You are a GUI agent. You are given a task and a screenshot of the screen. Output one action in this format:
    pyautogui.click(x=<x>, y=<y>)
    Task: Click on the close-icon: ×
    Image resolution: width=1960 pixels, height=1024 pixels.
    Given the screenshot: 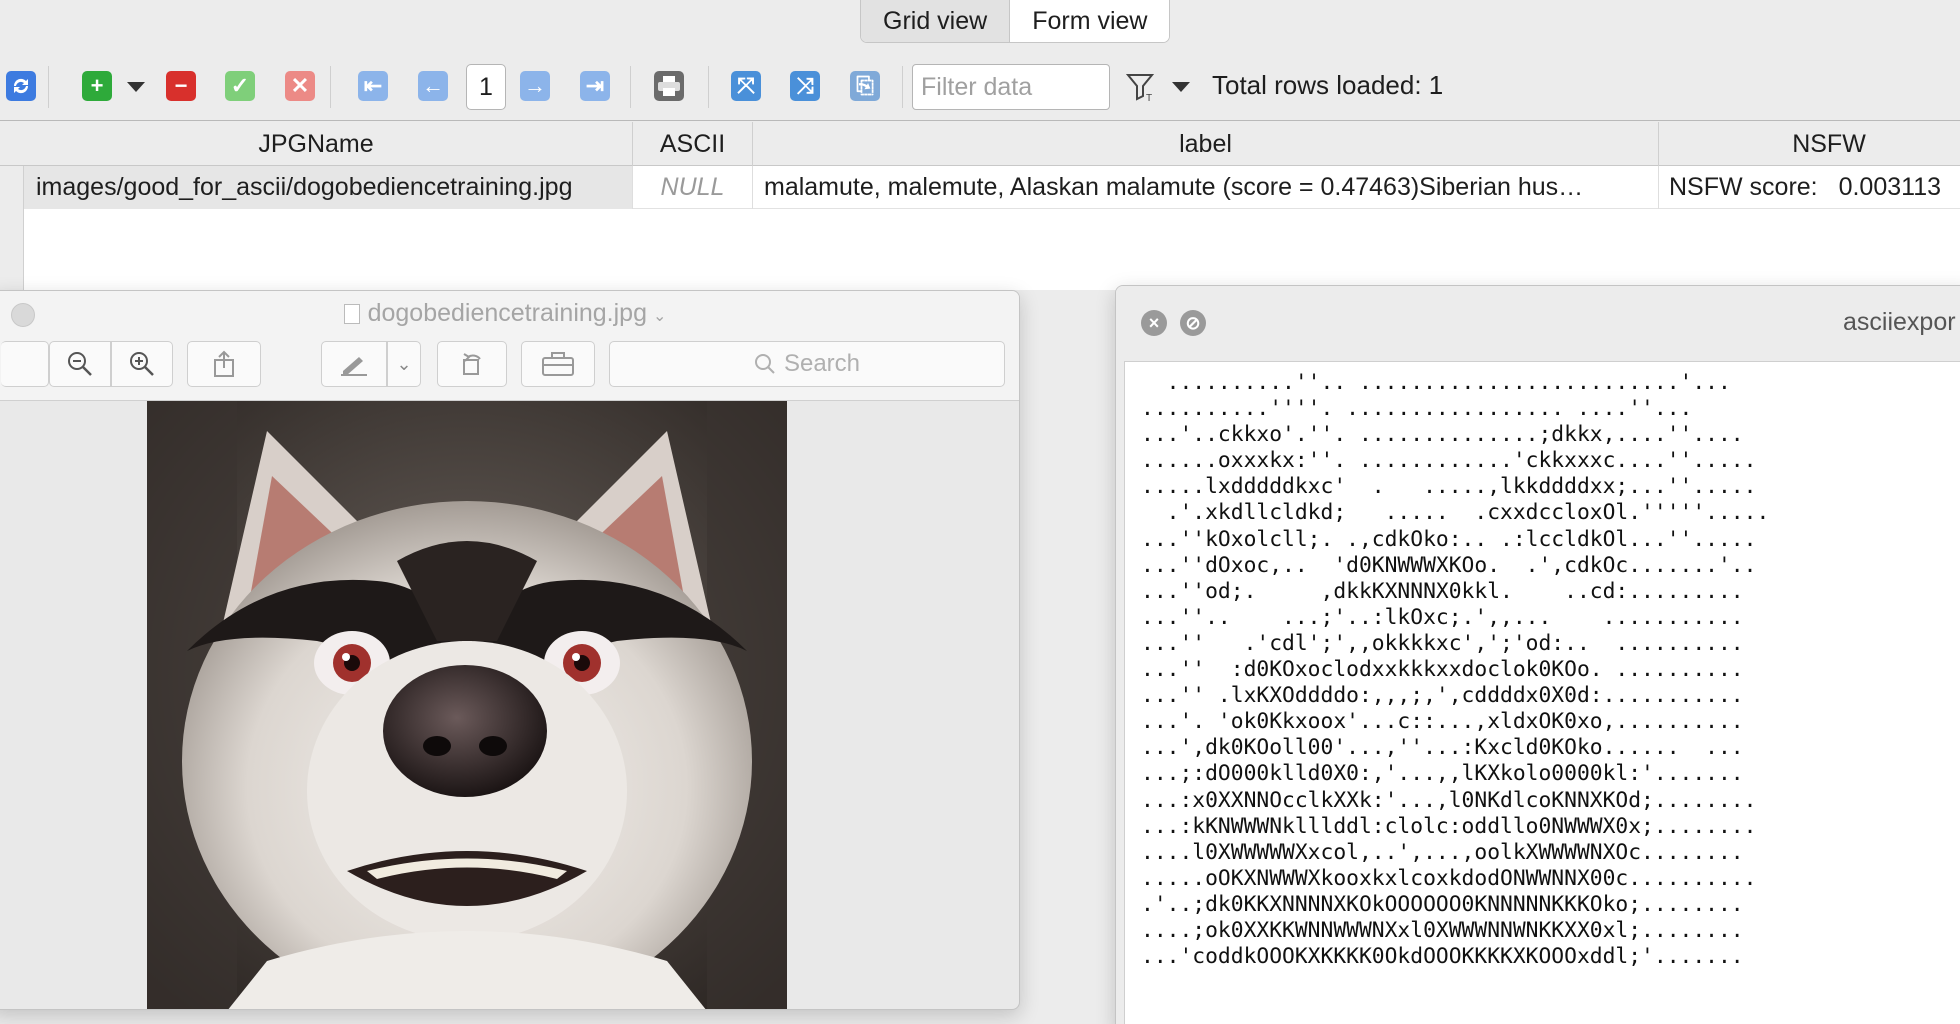 What is the action you would take?
    pyautogui.click(x=1154, y=323)
    